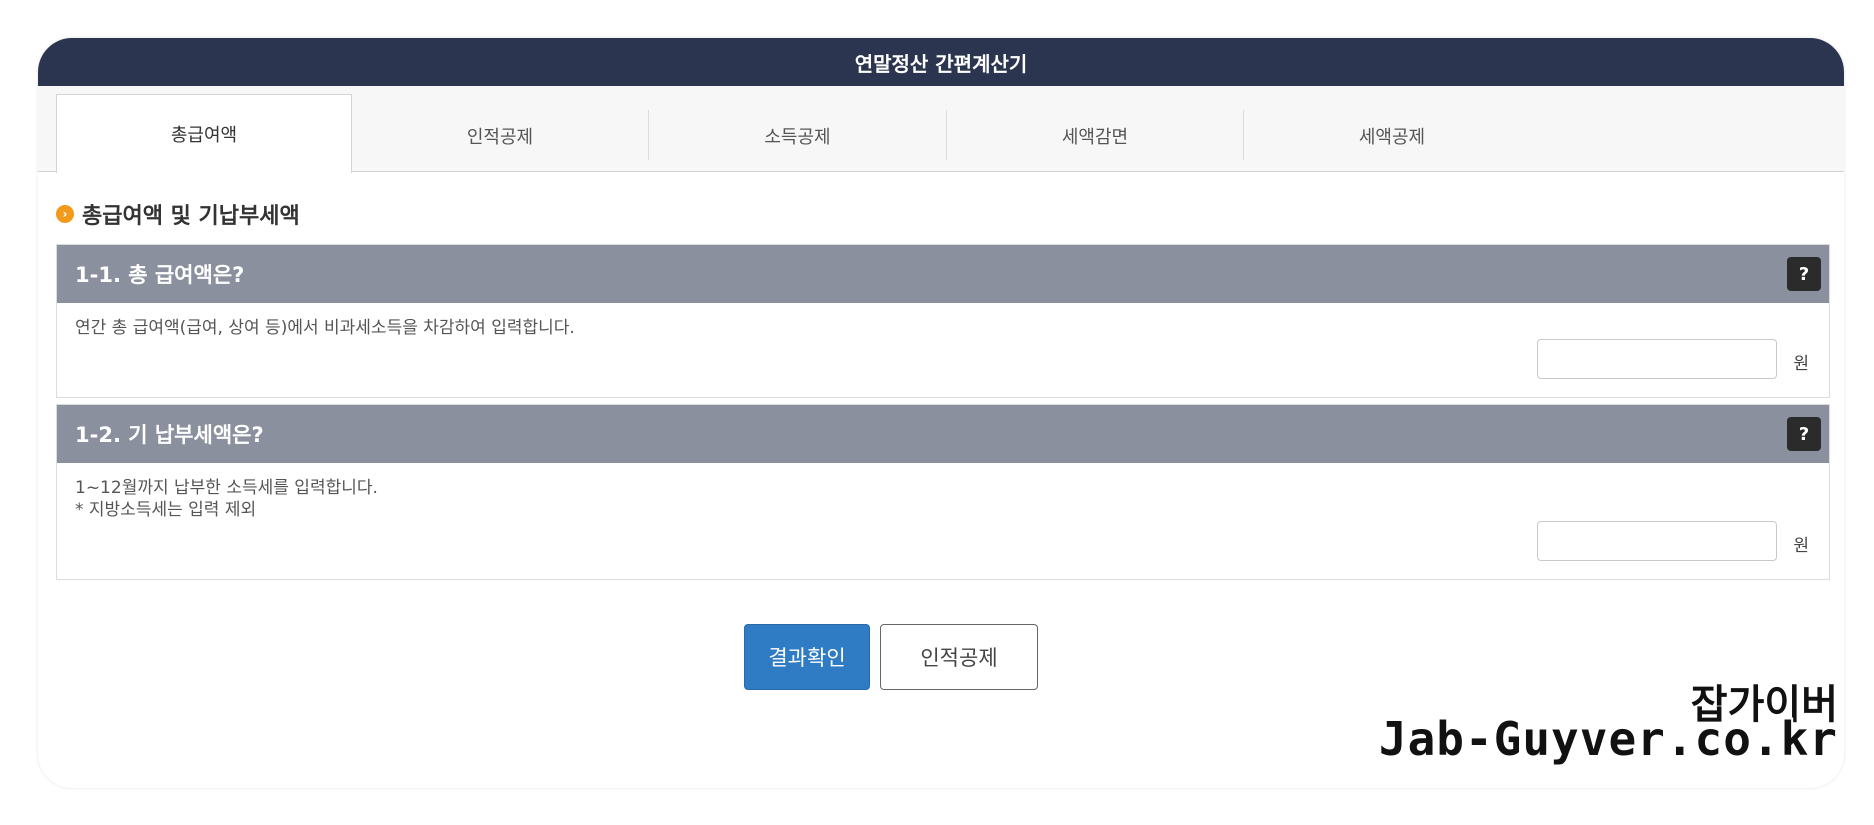 Image resolution: width=1874 pixels, height=825 pixels. I want to click on description-line: 1~12월까지 납부한 소득세를 입력합니다., so click(226, 488).